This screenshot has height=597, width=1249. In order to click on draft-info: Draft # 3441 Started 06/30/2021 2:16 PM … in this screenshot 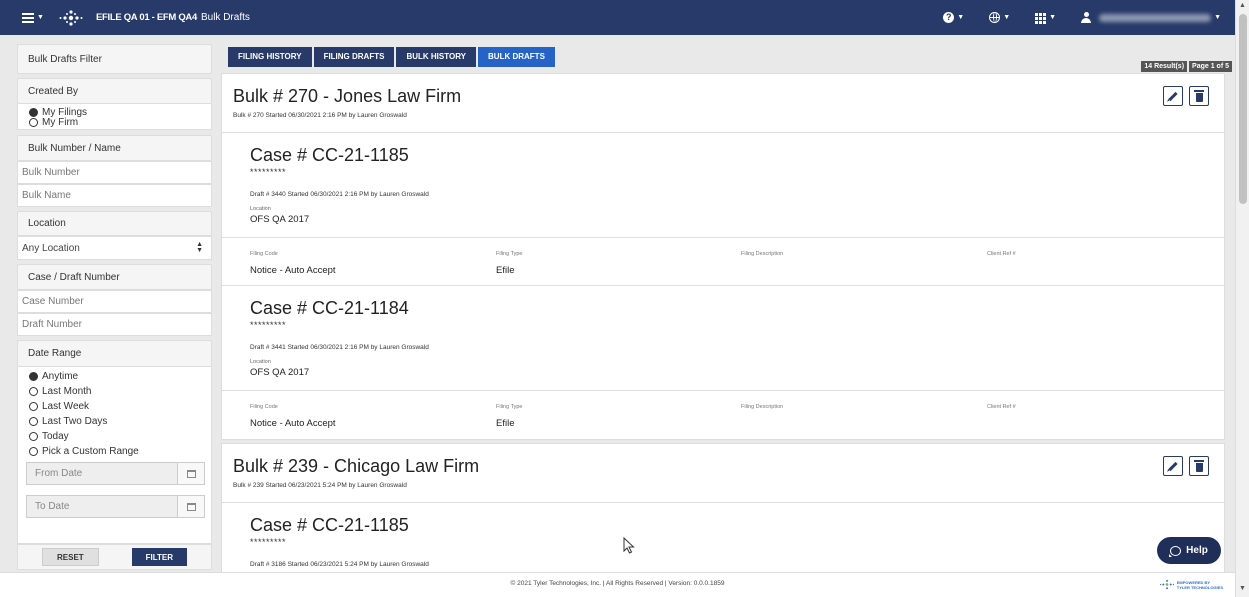, I will do `click(339, 347)`.